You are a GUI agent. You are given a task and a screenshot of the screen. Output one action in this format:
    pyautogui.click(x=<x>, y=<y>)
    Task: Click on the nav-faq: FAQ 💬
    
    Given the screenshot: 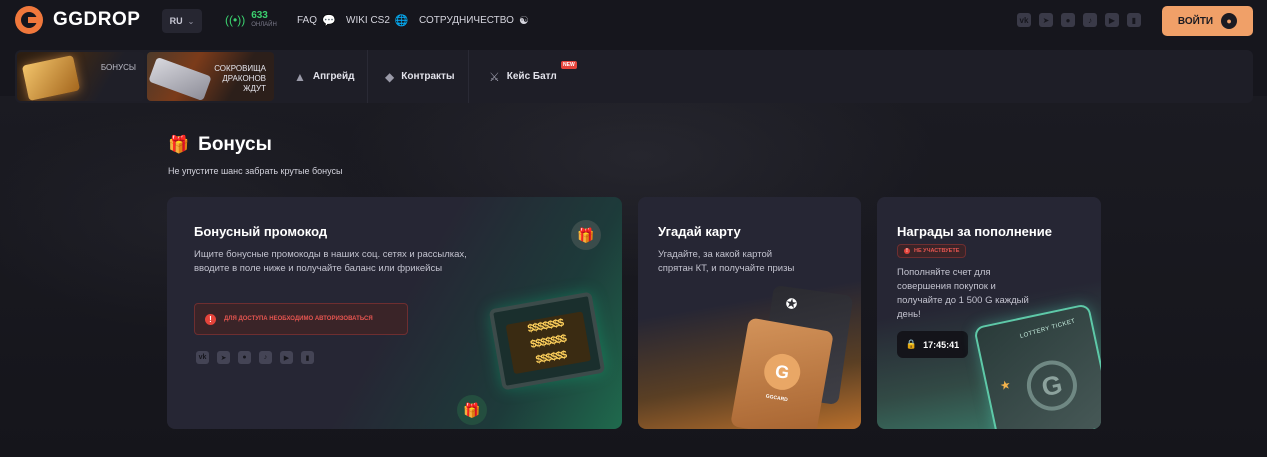 What is the action you would take?
    pyautogui.click(x=316, y=20)
    